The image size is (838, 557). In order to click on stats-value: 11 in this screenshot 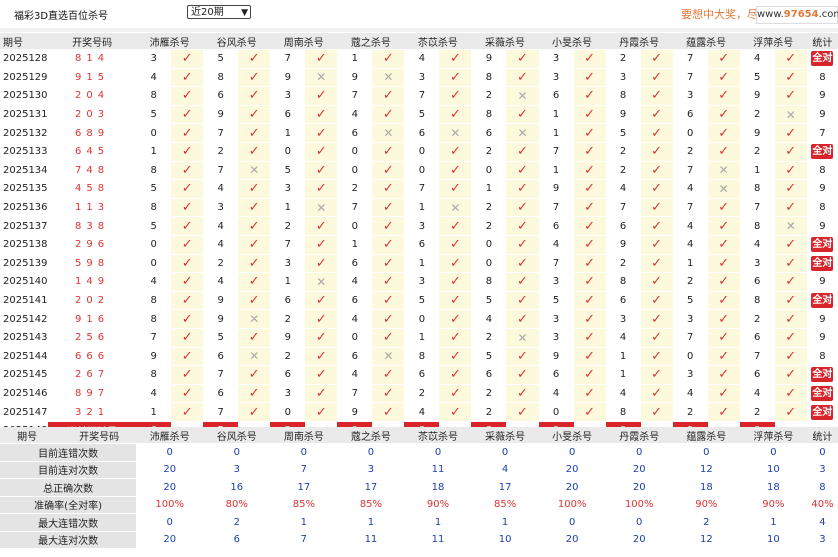, I will do `click(371, 540)`.